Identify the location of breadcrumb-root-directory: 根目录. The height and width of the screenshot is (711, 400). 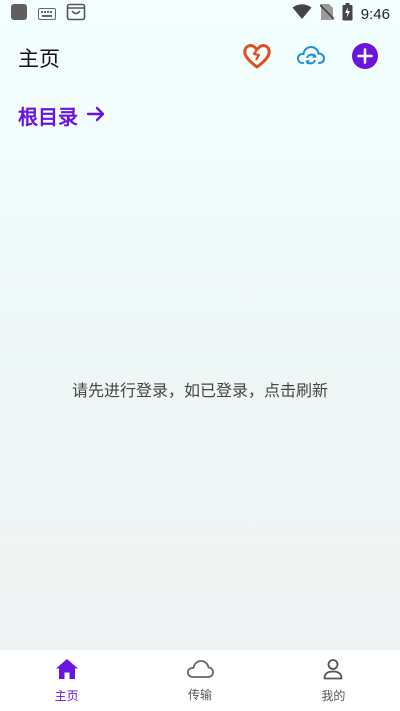
(62, 115).